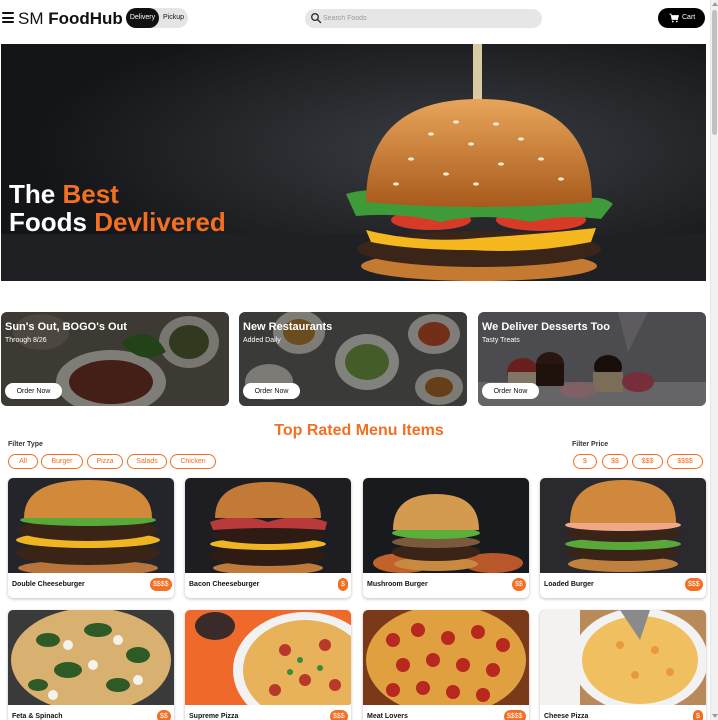 The image size is (718, 720). I want to click on item-name: Supreme Pizza, so click(214, 716).